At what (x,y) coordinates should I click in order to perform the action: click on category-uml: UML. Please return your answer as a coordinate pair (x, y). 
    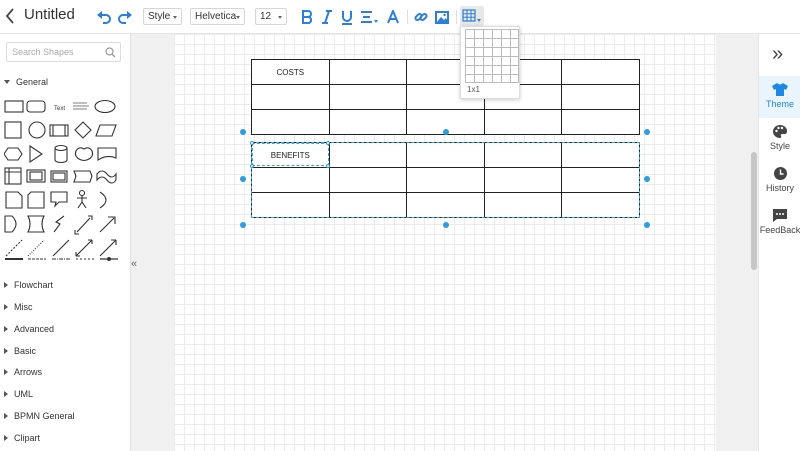
    Looking at the image, I should click on (18, 394).